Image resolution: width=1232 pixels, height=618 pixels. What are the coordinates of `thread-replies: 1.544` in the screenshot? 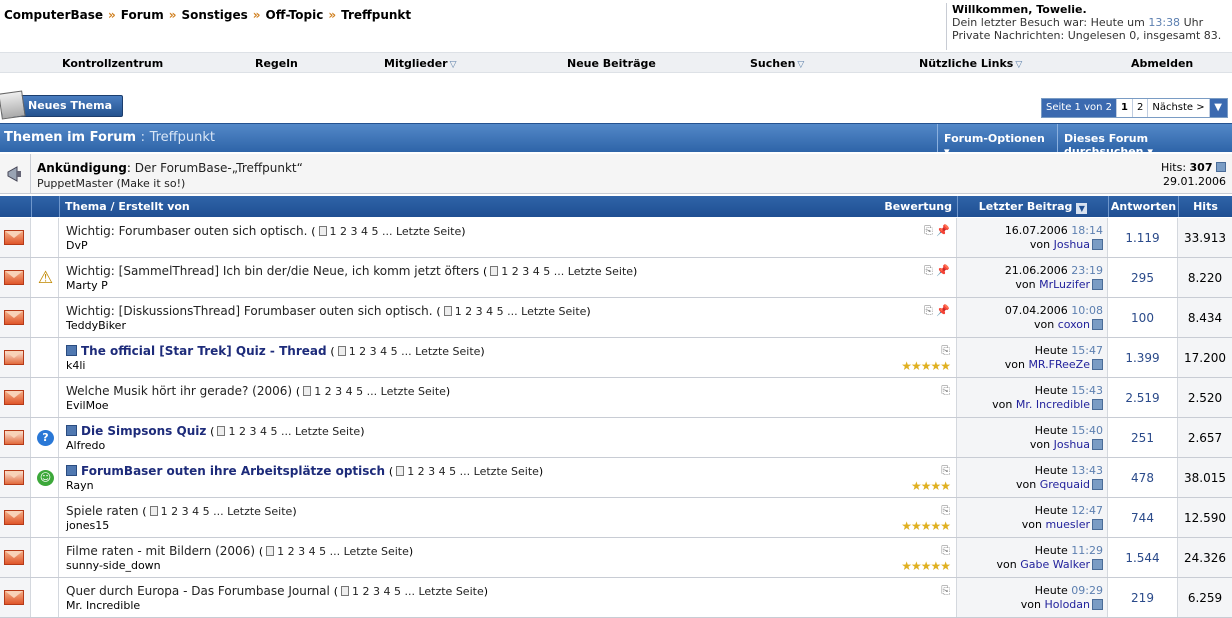 It's located at (1142, 558).